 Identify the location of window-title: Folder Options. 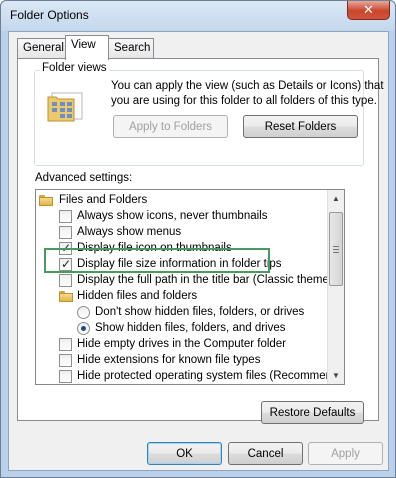
(49, 15).